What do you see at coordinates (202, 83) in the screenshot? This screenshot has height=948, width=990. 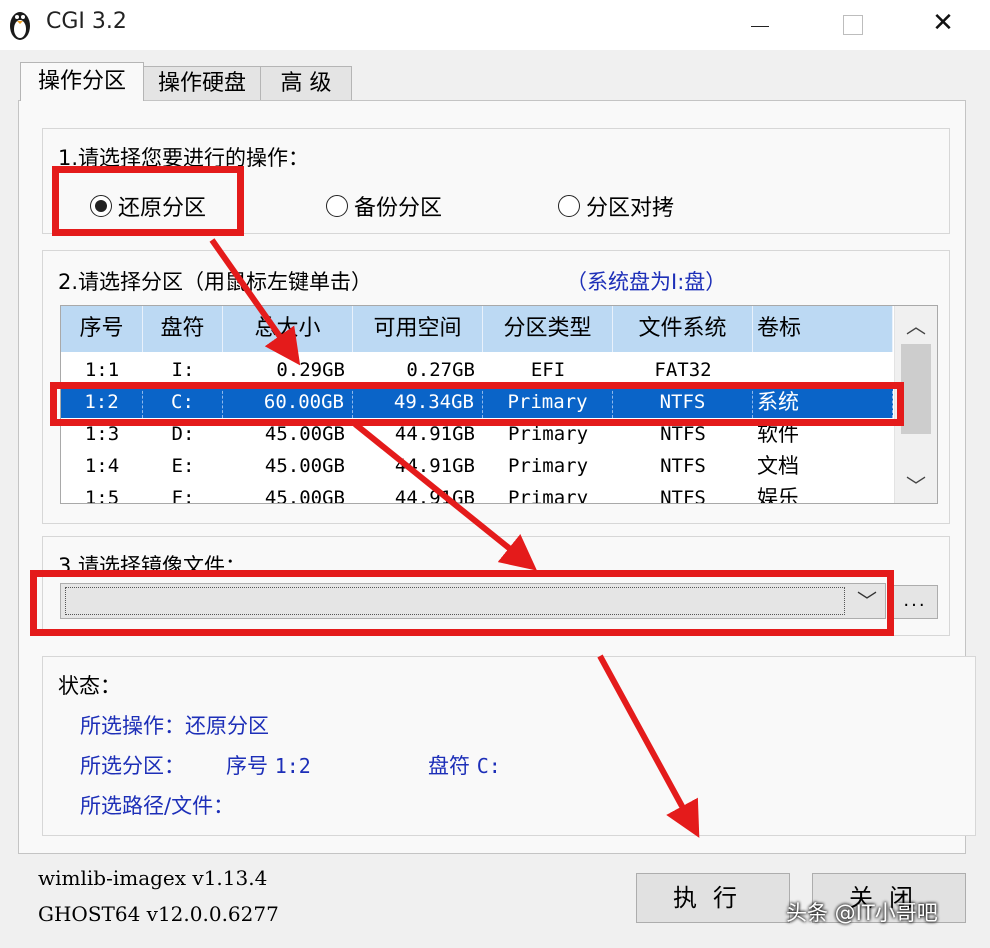 I see `tab-operate-disk: 操作硬盘` at bounding box center [202, 83].